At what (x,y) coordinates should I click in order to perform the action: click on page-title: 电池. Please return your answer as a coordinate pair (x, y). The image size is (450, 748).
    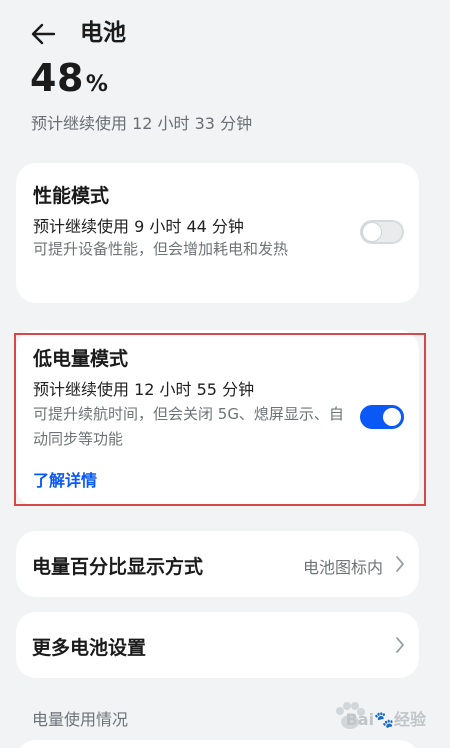
    Looking at the image, I should click on (103, 33).